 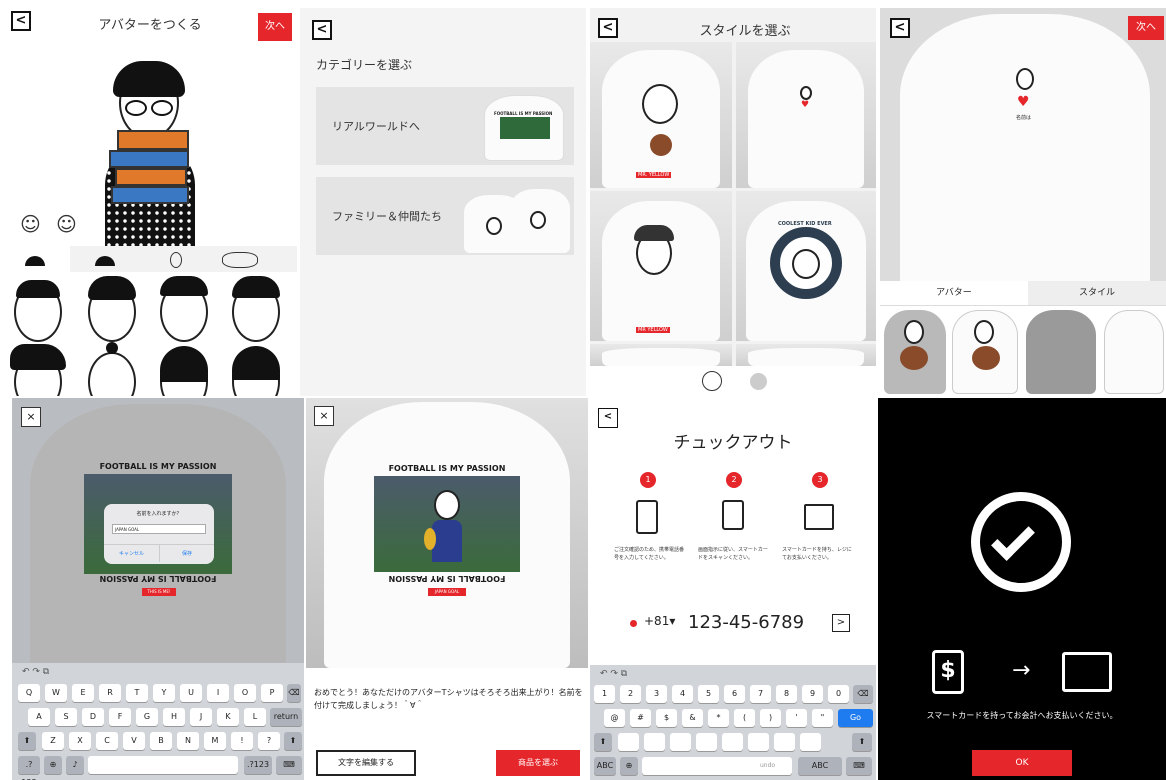 What do you see at coordinates (201, 717) in the screenshot?
I see `key: J` at bounding box center [201, 717].